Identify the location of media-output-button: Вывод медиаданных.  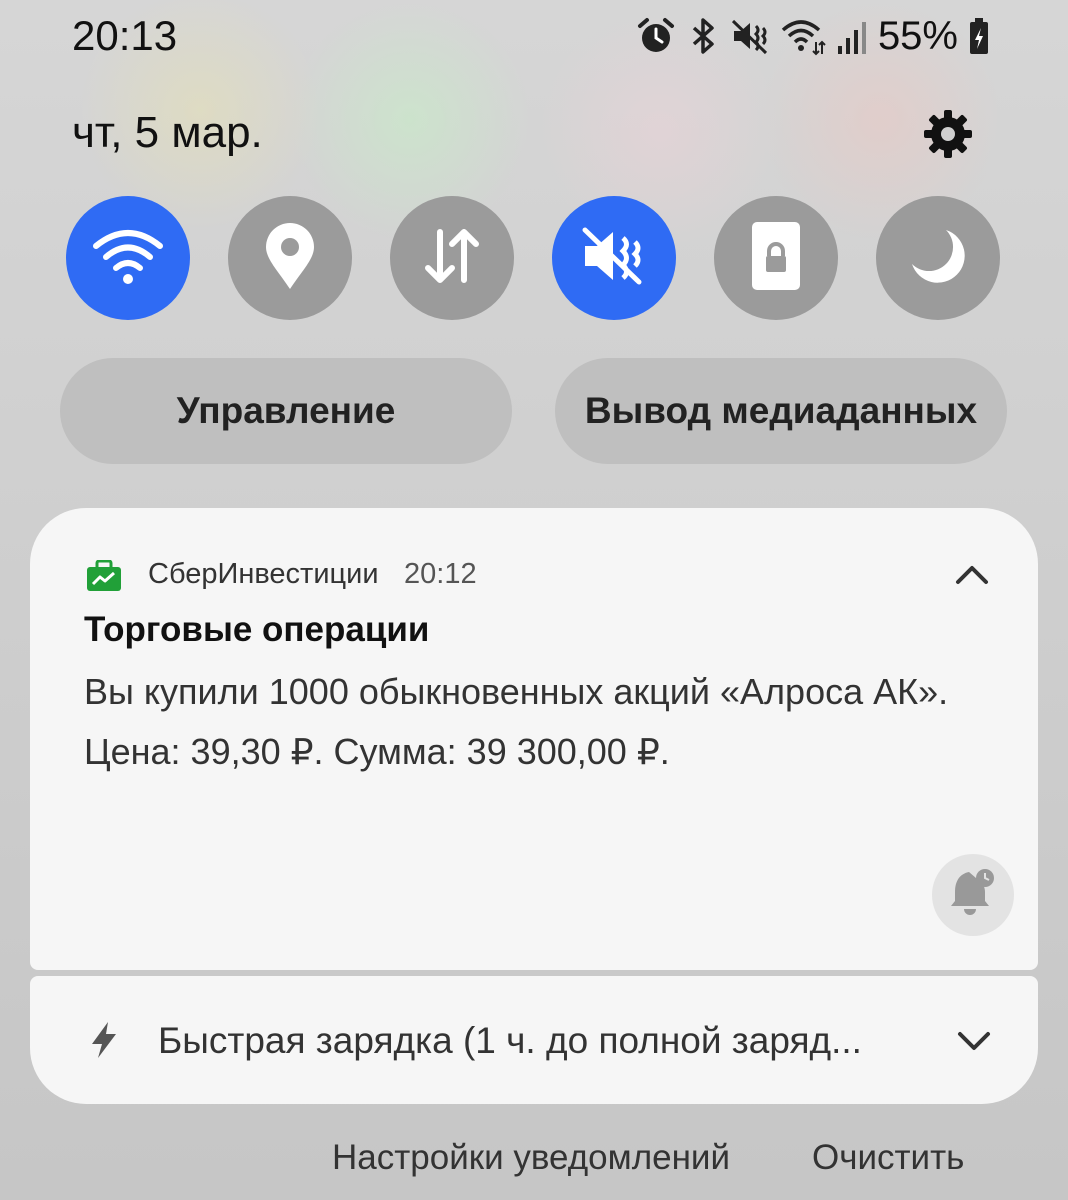
(781, 411).